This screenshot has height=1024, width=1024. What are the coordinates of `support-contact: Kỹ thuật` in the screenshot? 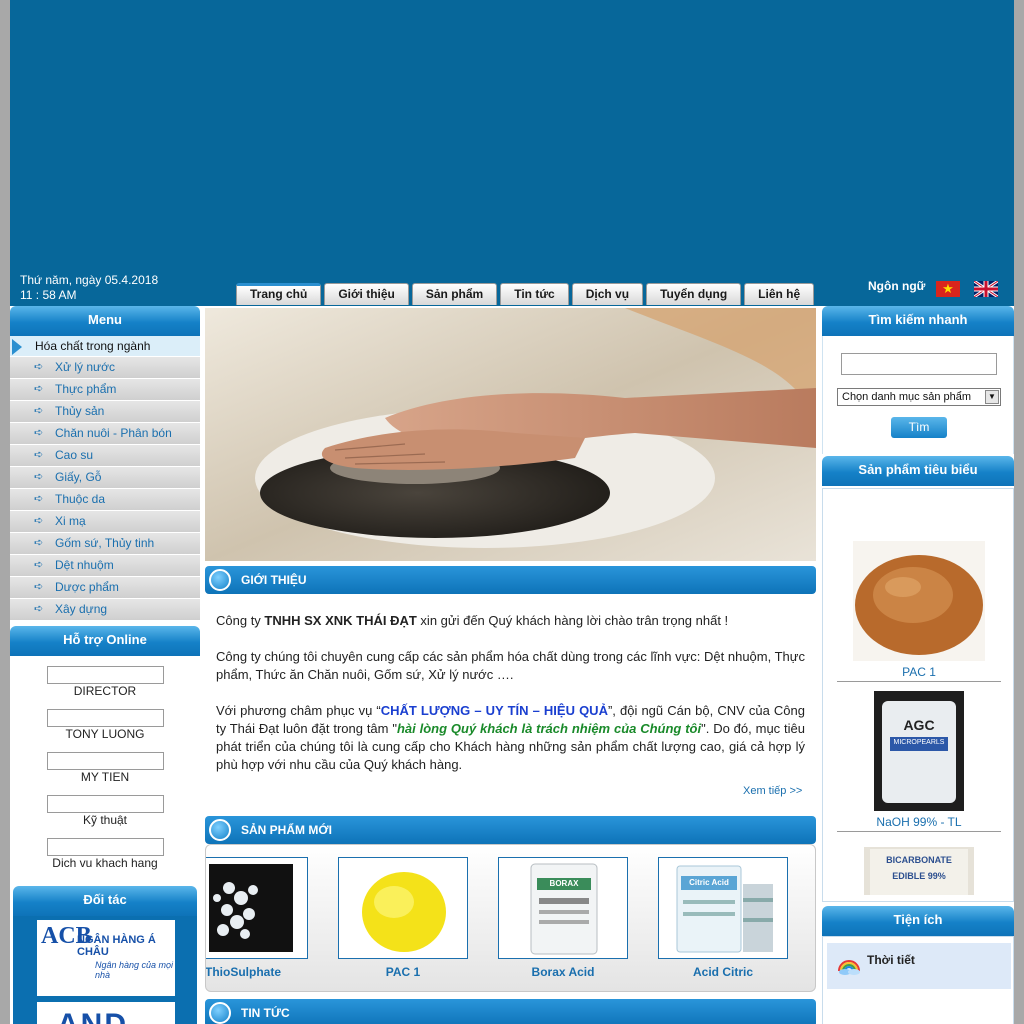 It's located at (105, 811).